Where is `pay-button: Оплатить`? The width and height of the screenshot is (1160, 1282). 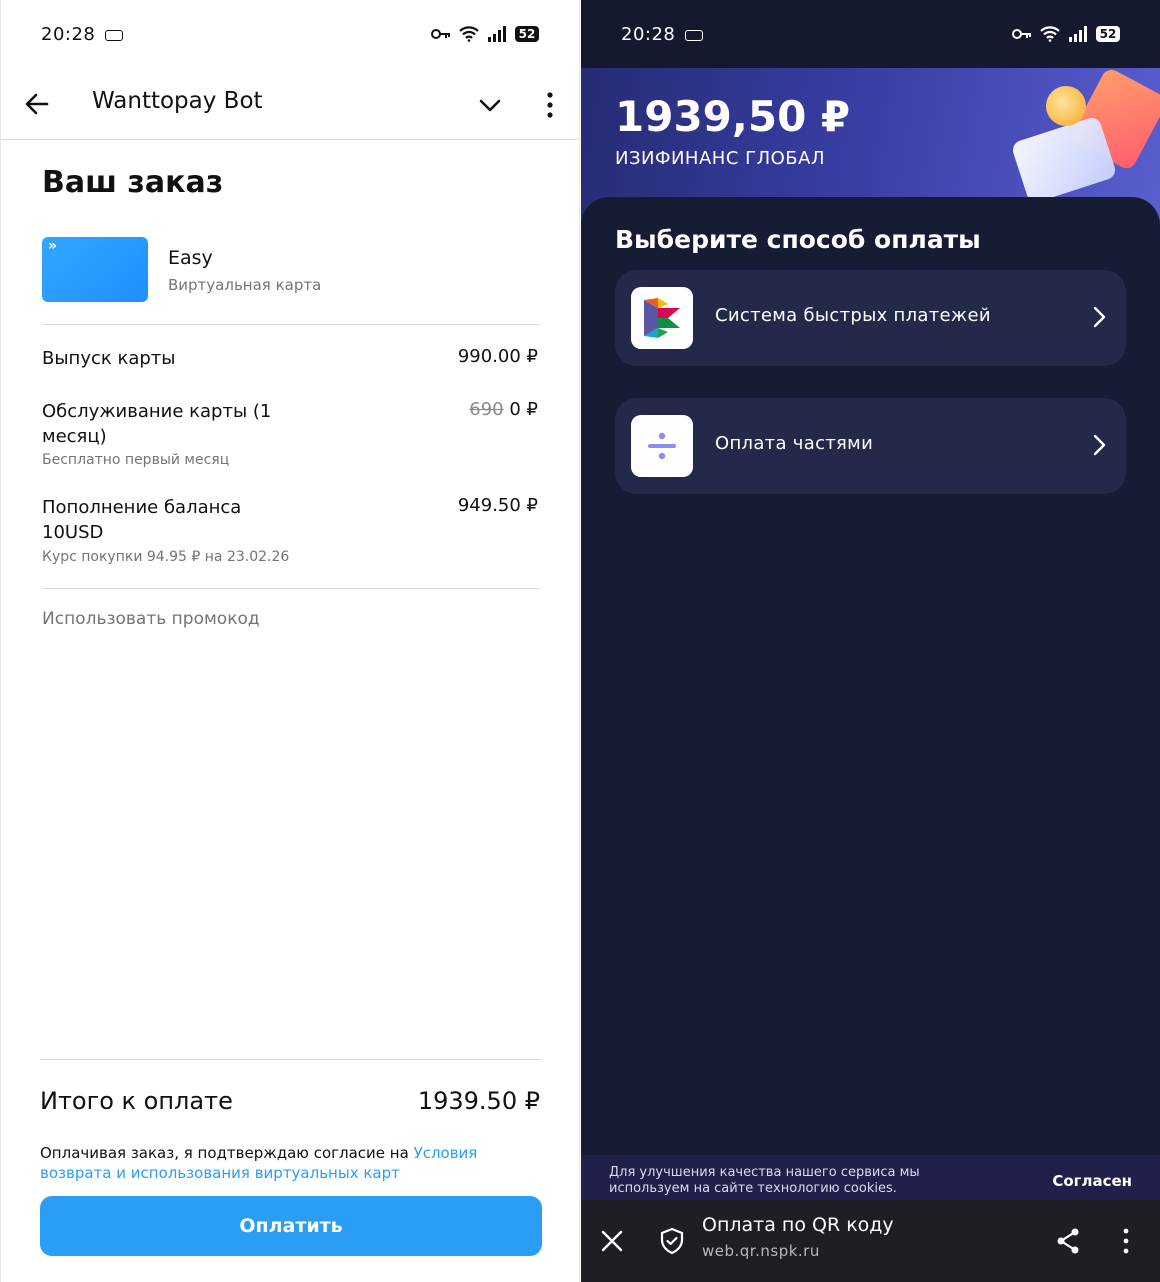 pay-button: Оплатить is located at coordinates (291, 1226).